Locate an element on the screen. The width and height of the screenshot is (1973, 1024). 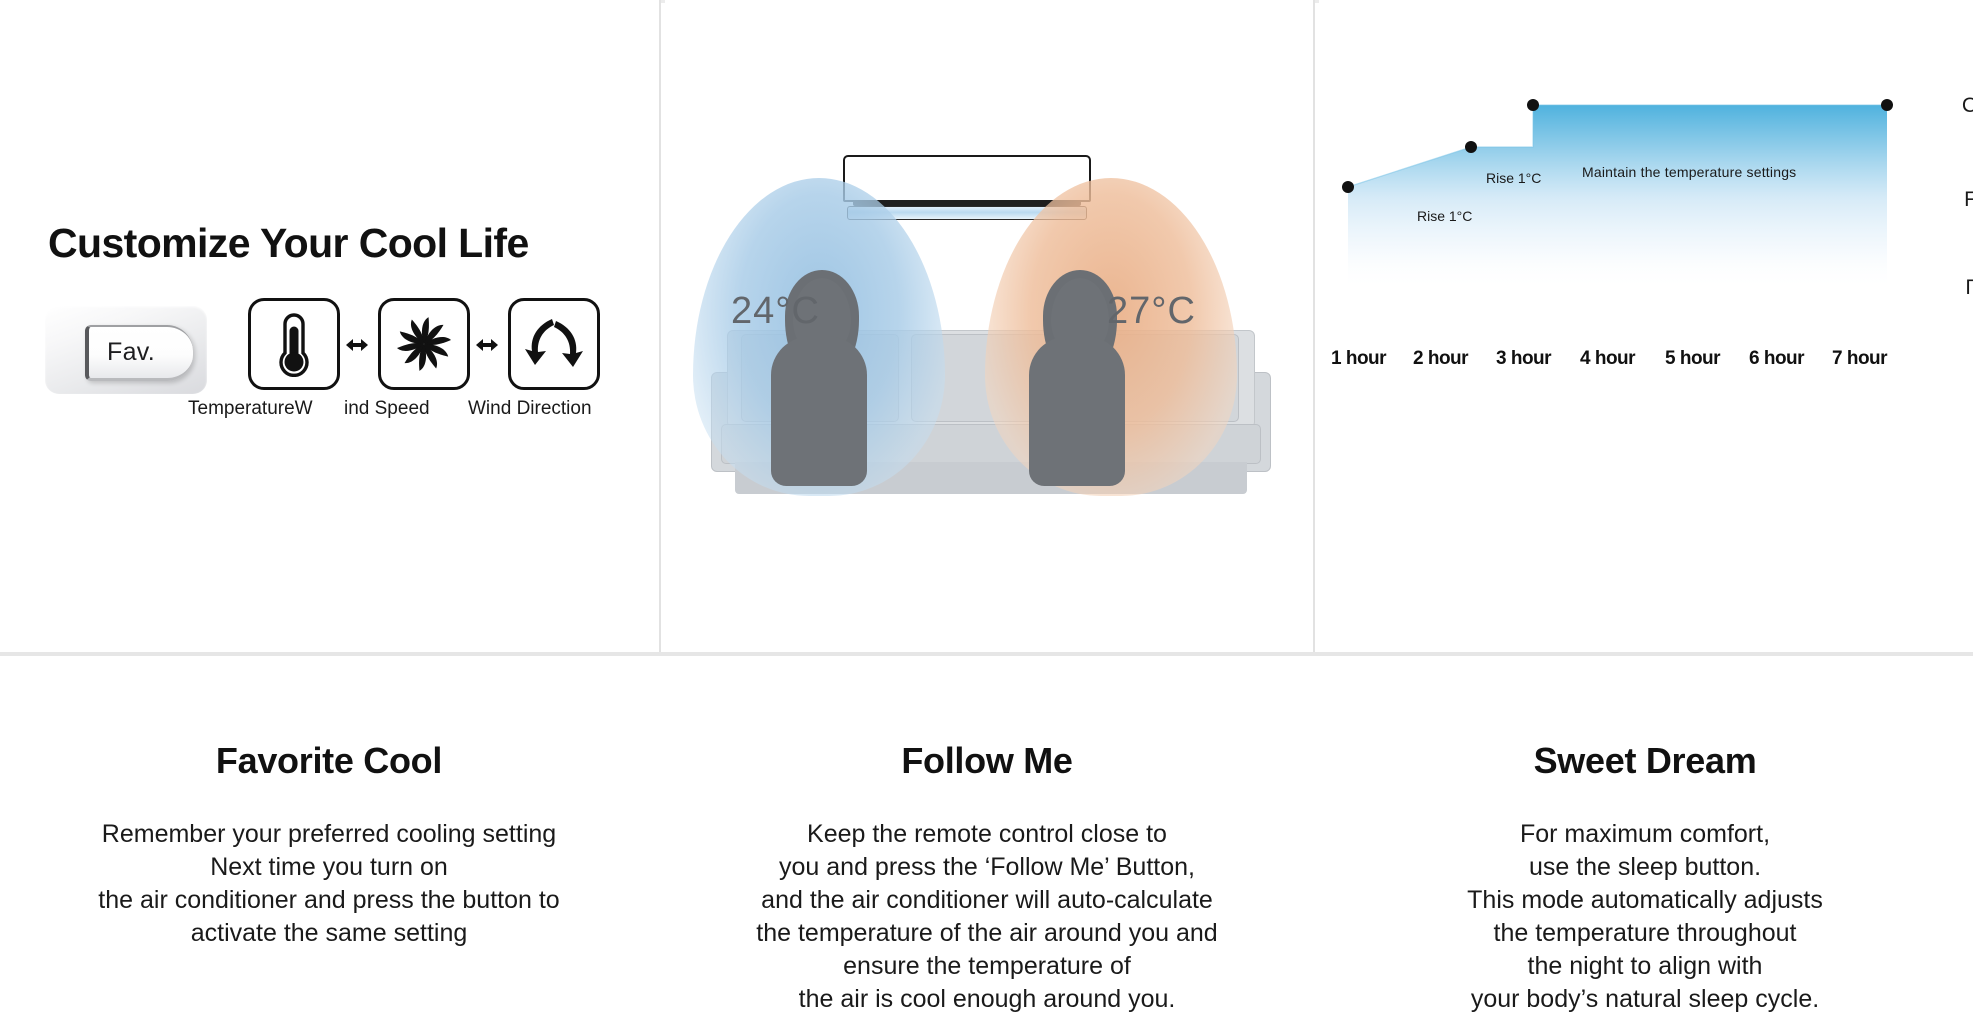
thermometer-icon-box is located at coordinates (294, 344).